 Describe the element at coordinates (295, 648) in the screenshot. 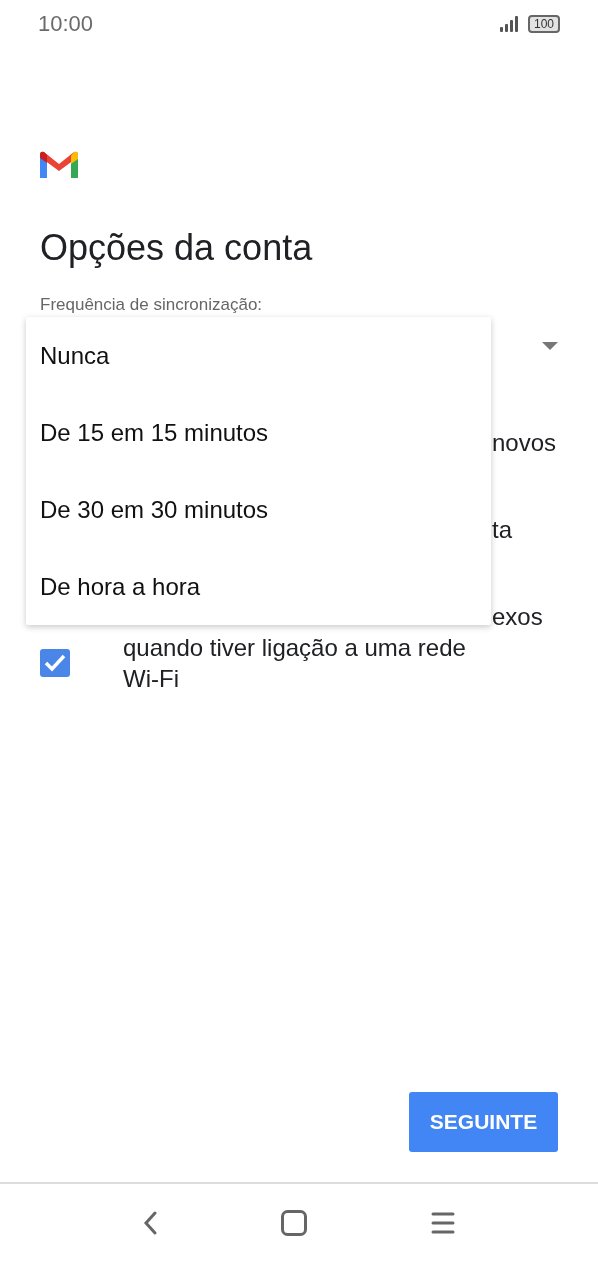

I see `option-text: quando tiver ligação a uma rede` at that location.